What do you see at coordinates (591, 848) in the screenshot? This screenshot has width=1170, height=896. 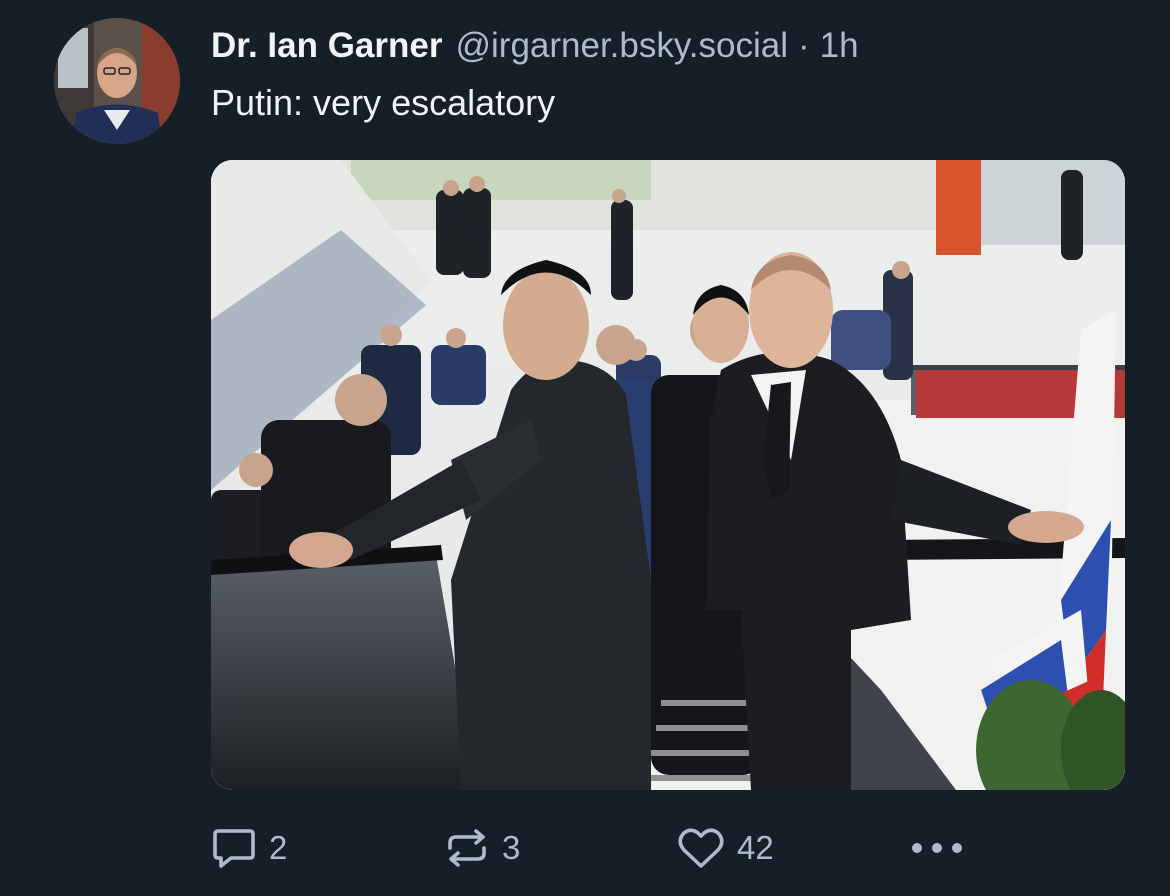 I see `post-actions: 2 3 42` at bounding box center [591, 848].